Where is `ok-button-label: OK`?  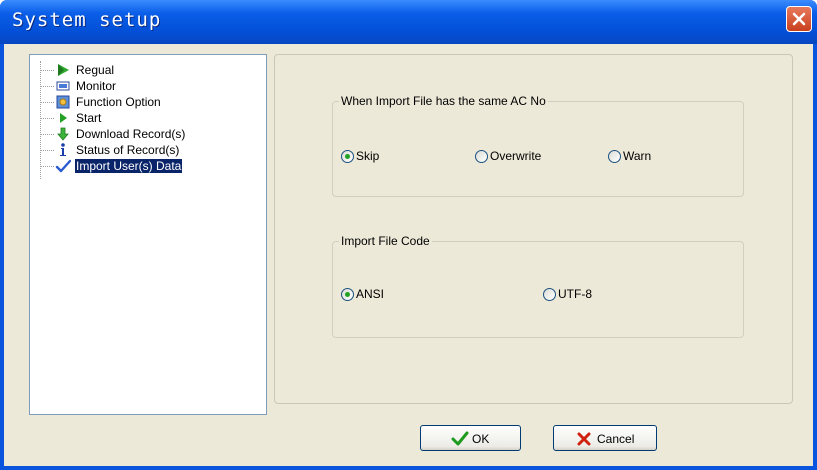
ok-button-label: OK is located at coordinates (481, 439).